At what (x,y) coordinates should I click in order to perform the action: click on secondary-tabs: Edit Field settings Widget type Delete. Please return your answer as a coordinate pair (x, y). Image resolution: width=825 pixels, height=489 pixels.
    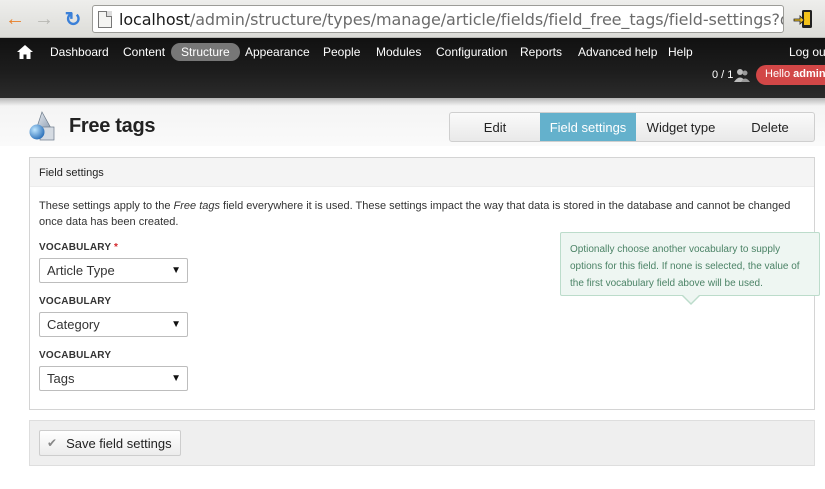
    Looking at the image, I should click on (632, 127).